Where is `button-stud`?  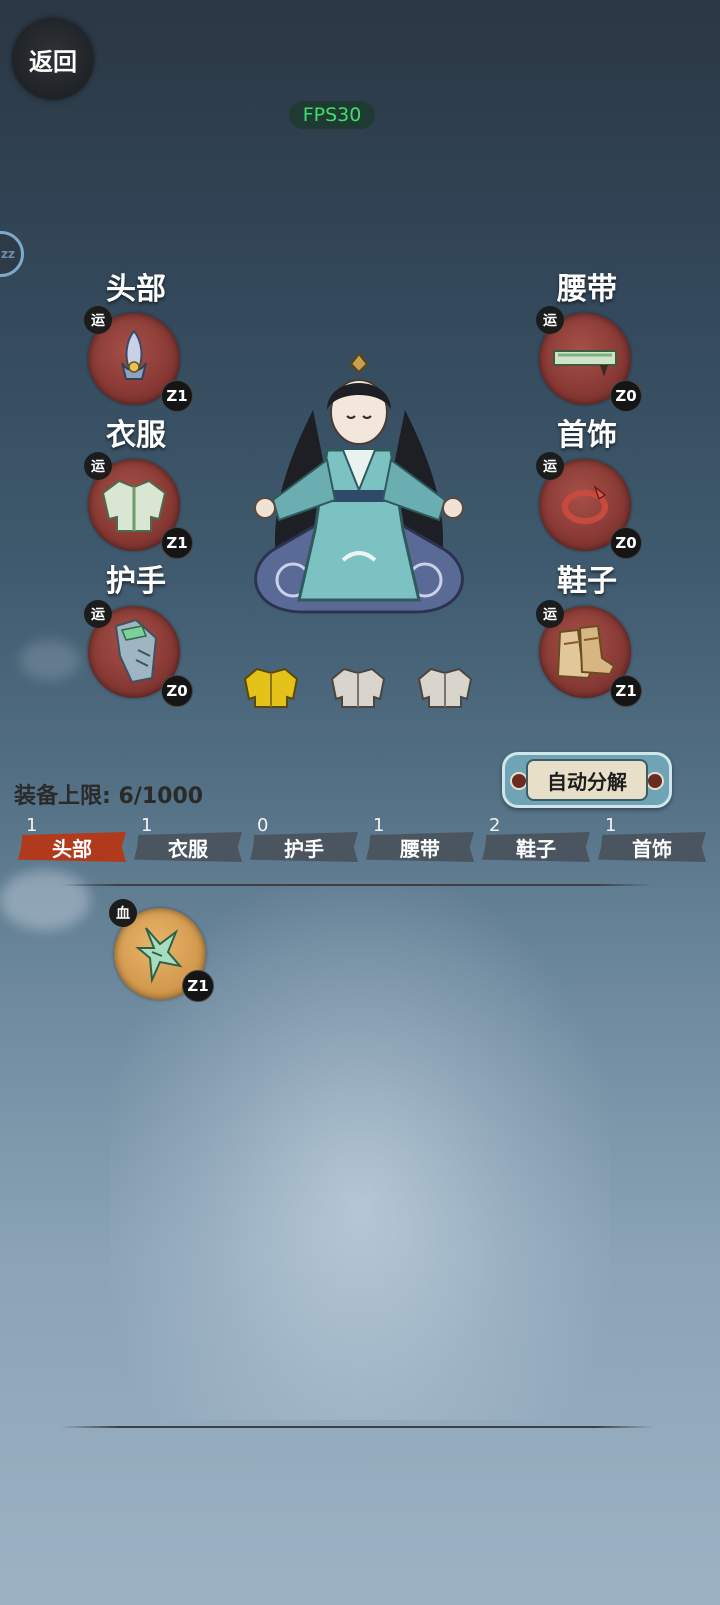
button-stud is located at coordinates (655, 781).